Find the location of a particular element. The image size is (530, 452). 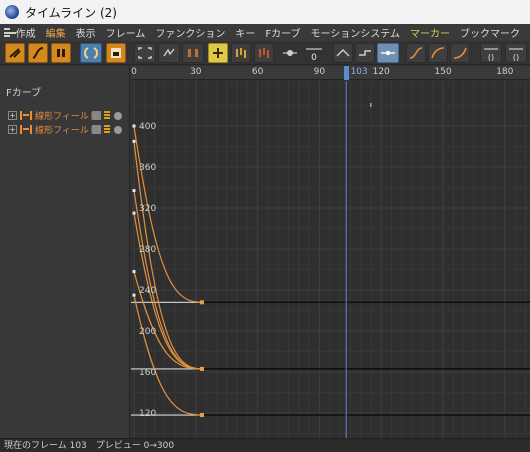

fcurve-mode-button is located at coordinates (38, 53).